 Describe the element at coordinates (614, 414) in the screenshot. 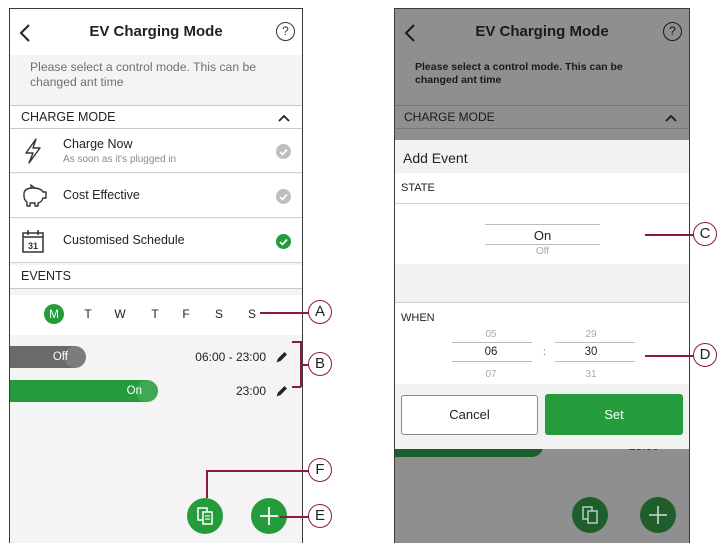

I see `set-button: Set` at that location.